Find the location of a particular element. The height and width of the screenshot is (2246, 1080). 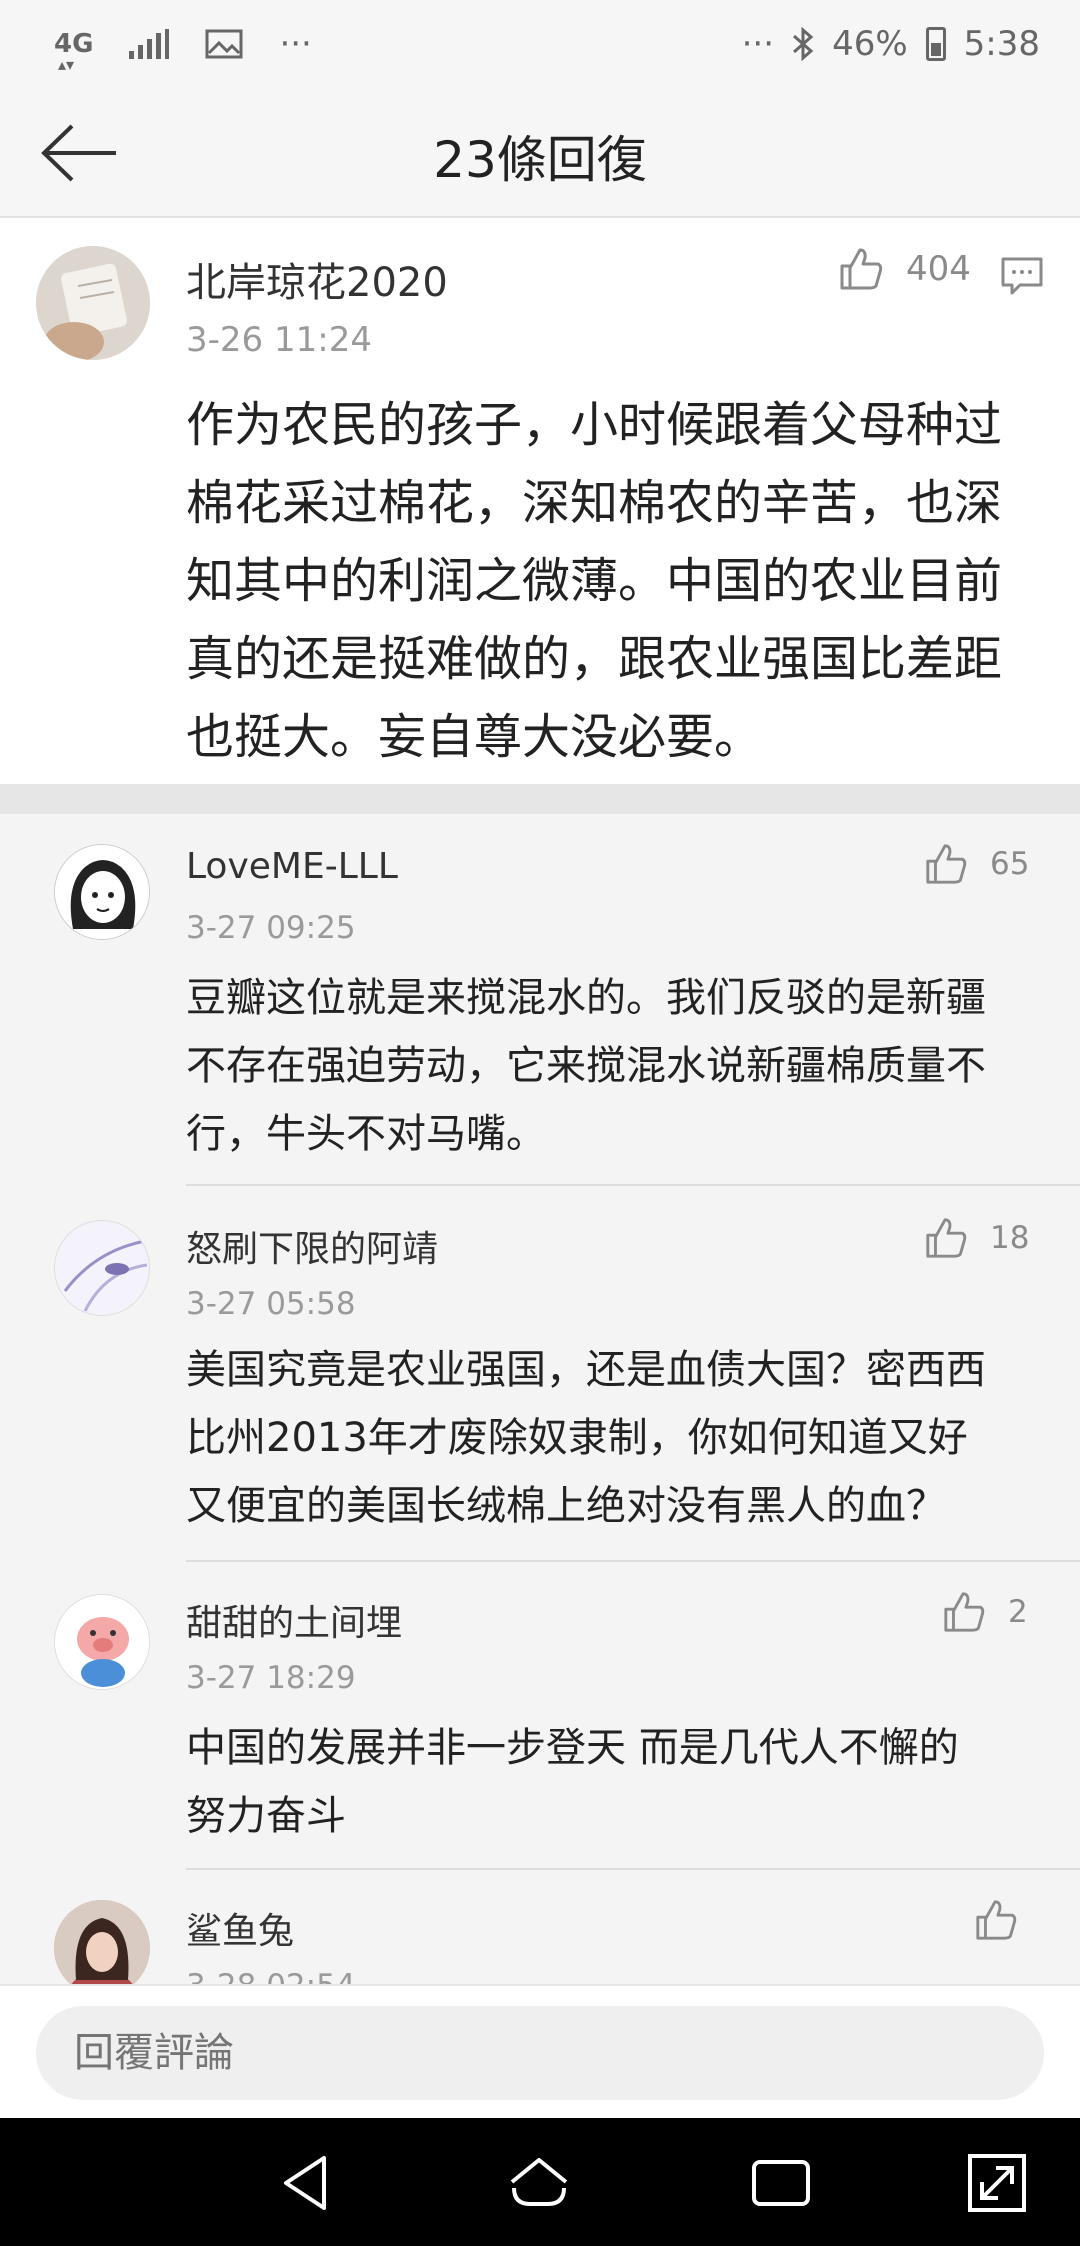

like-count: 65 is located at coordinates (1010, 864).